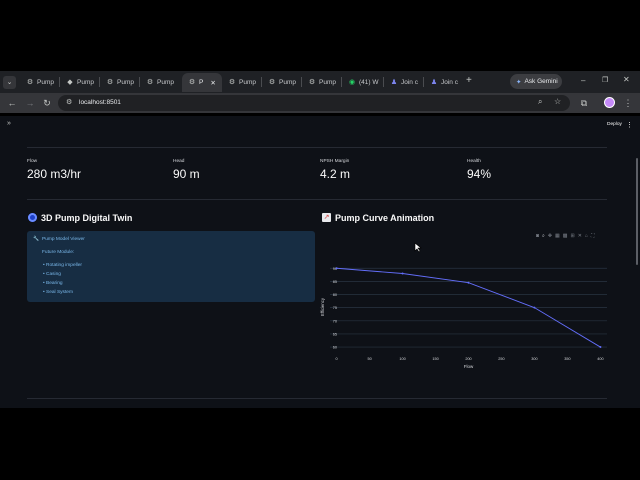 Image resolution: width=640 pixels, height=480 pixels. I want to click on y-axis-label: Efficiency, so click(322, 306).